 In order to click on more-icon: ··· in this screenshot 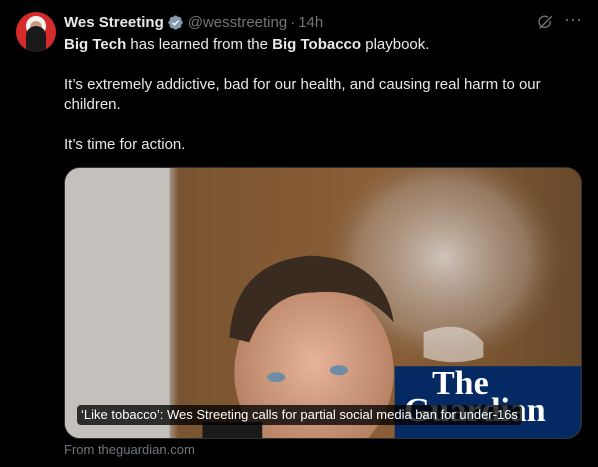, I will do `click(573, 21)`.